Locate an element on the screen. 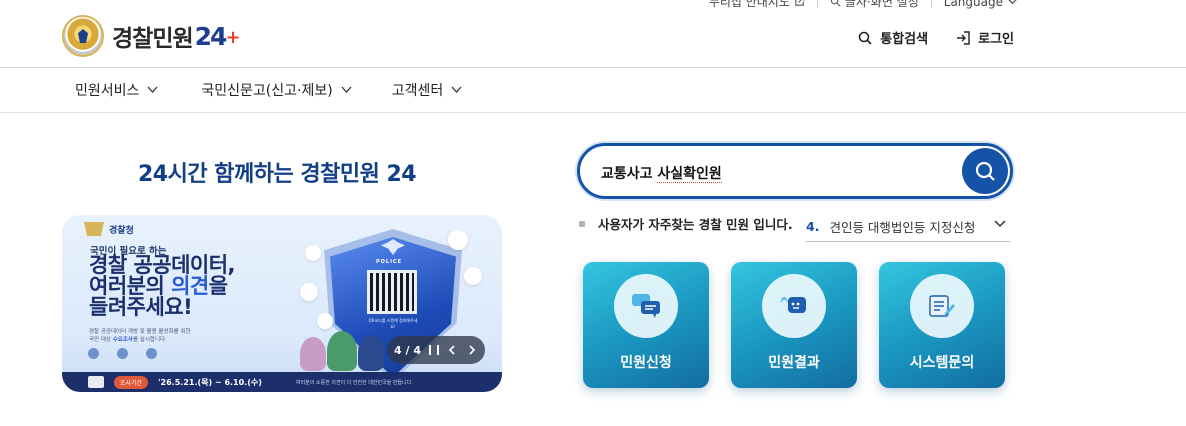  pause-icon is located at coordinates (433, 350).